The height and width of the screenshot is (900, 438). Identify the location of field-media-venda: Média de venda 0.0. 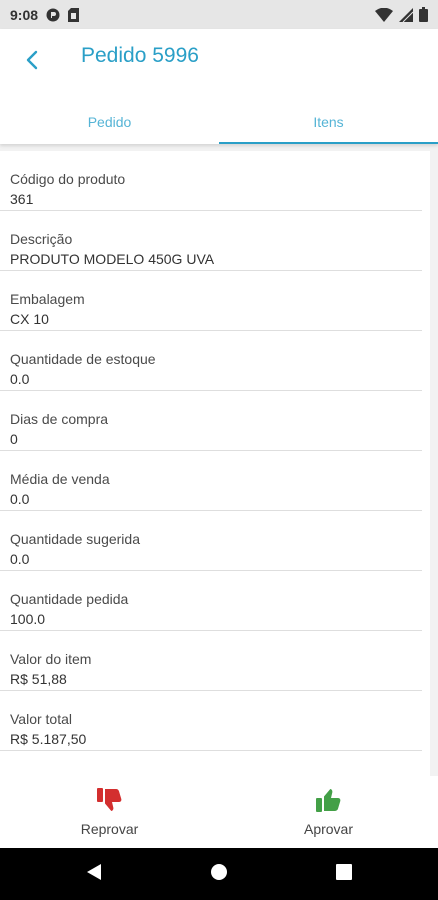
(211, 481).